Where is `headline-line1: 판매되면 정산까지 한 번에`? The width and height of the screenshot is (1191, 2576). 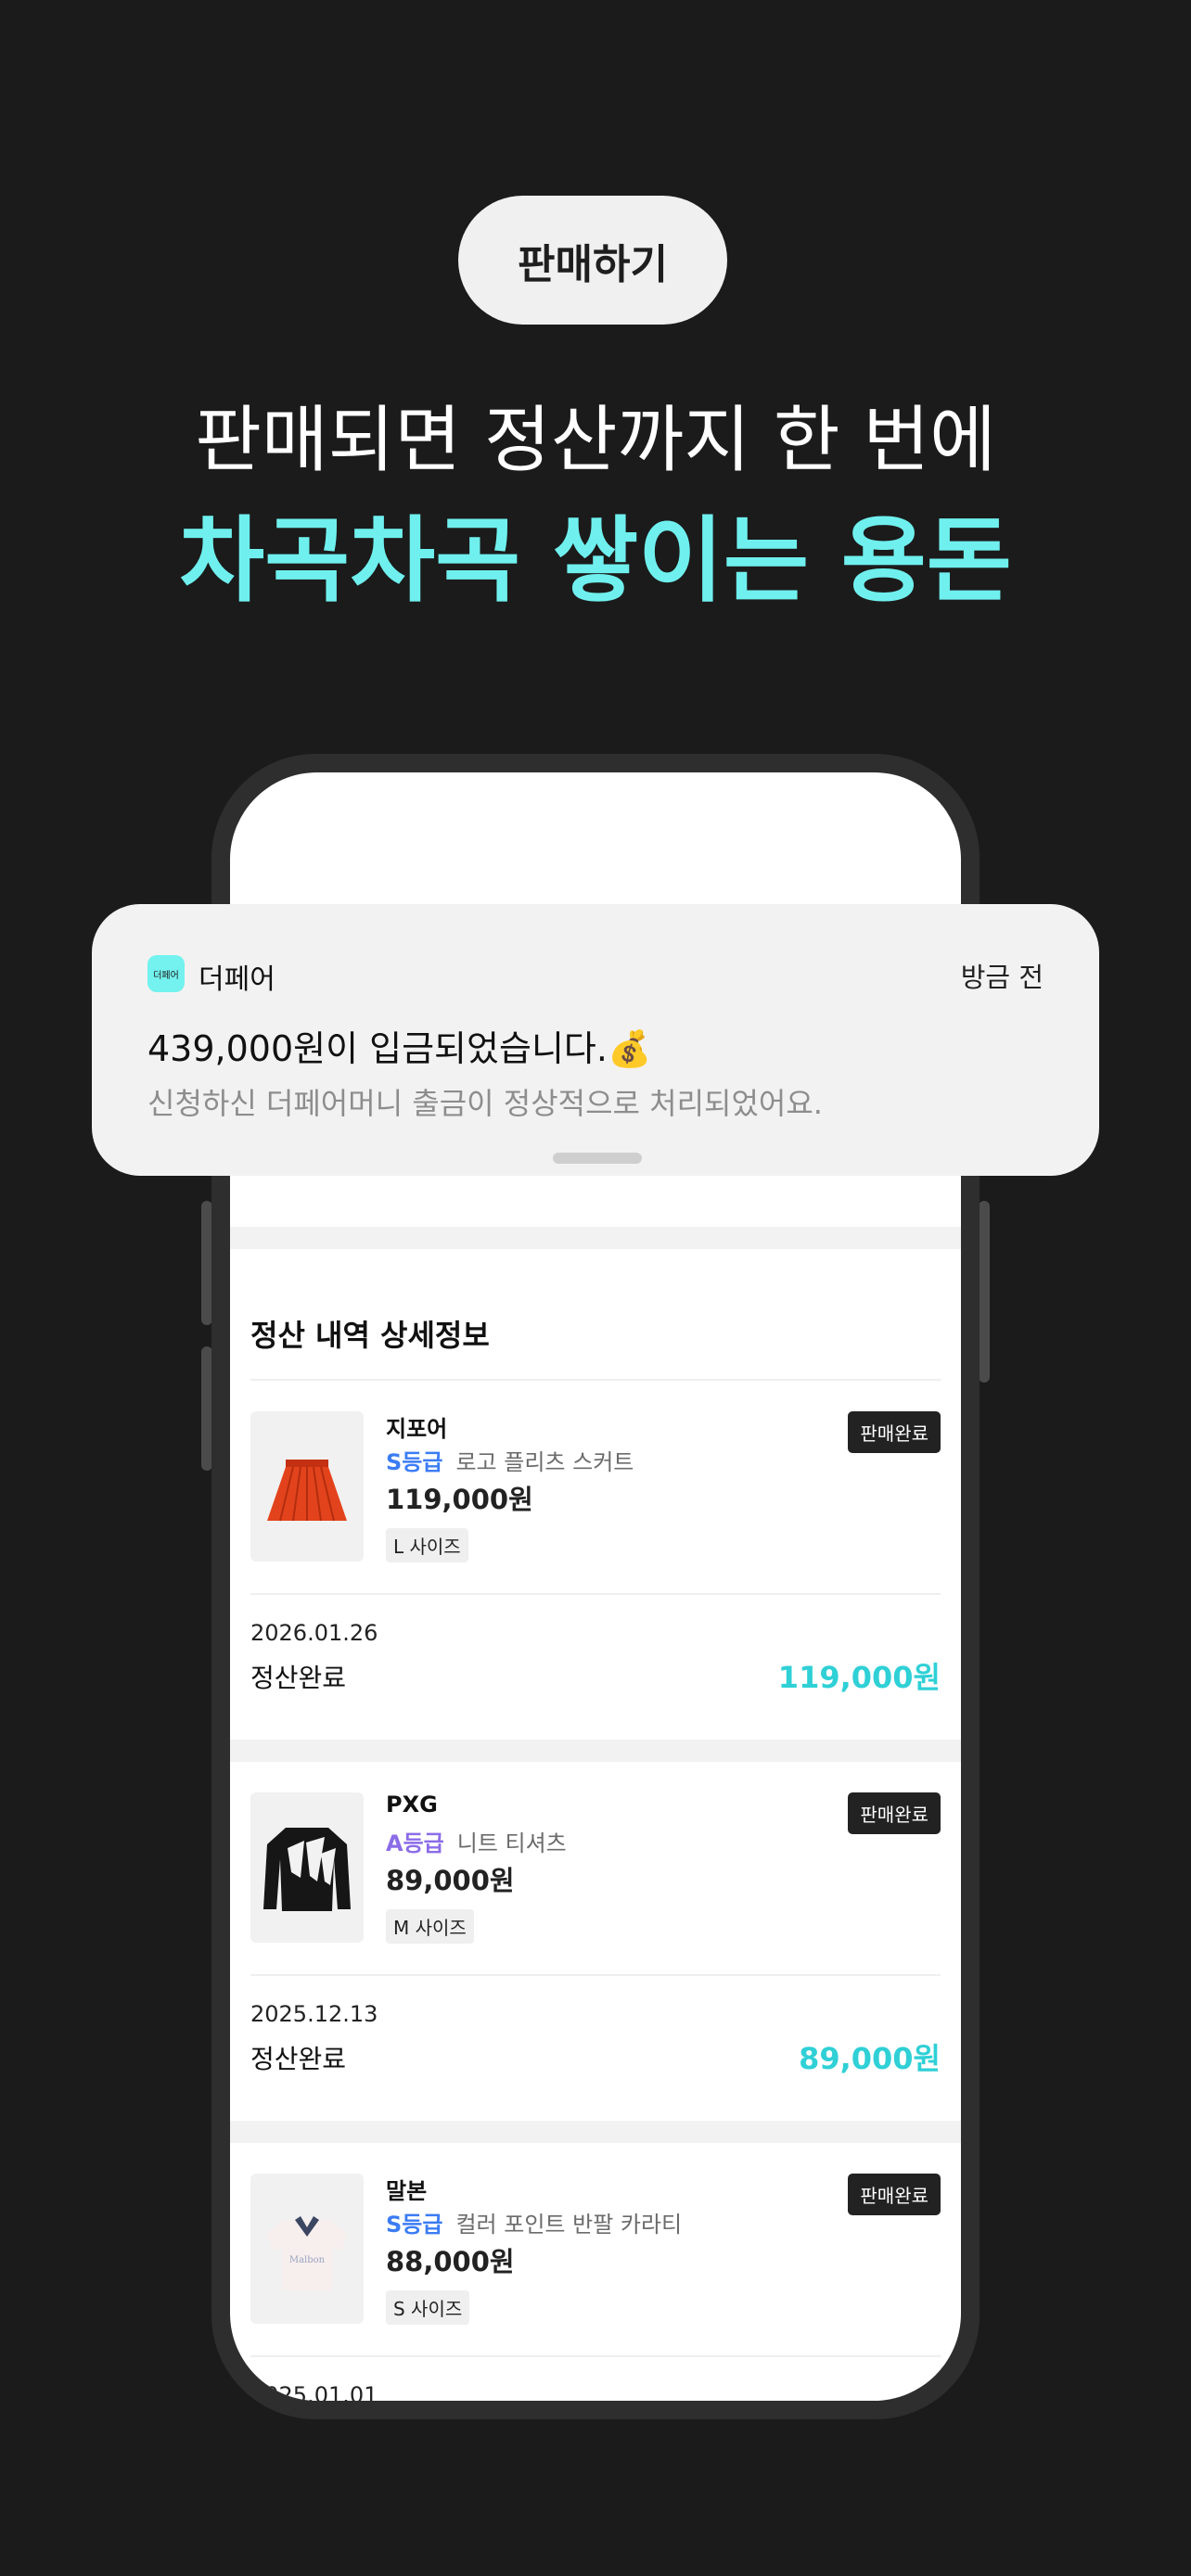 headline-line1: 판매되면 정산까지 한 번에 is located at coordinates (595, 440).